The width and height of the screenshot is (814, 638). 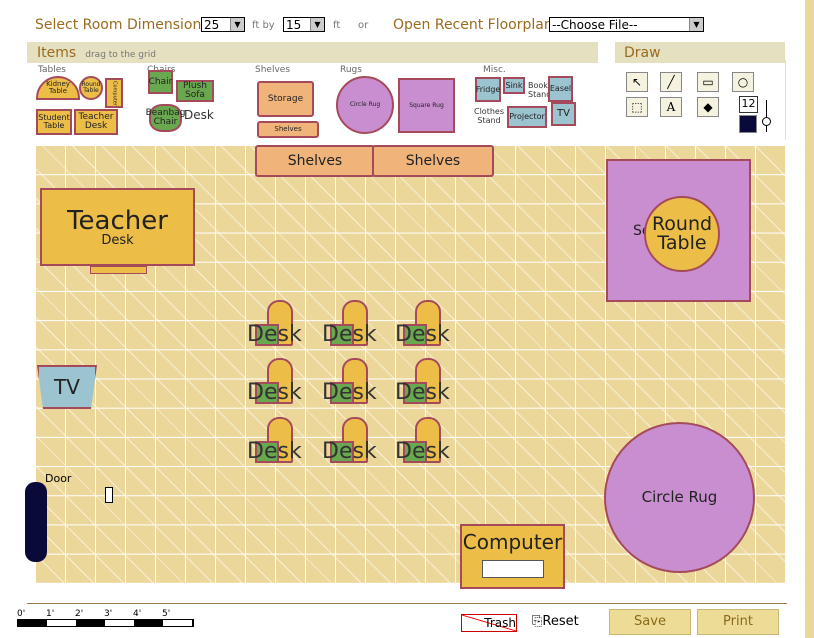 What do you see at coordinates (489, 116) in the screenshot?
I see `palette-clothes-stand: Clothes Stand` at bounding box center [489, 116].